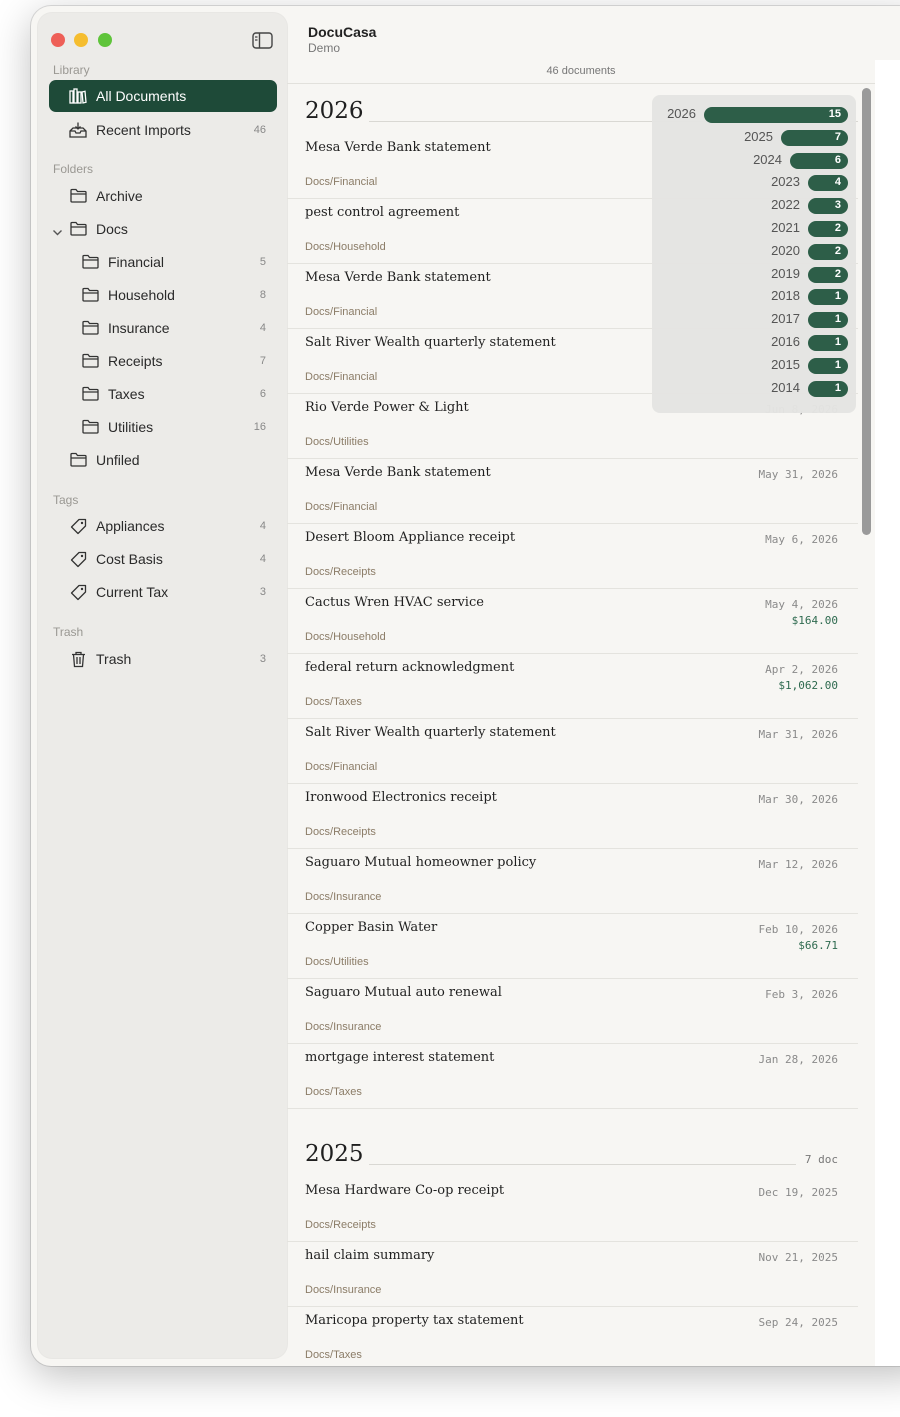 The height and width of the screenshot is (1417, 900). Describe the element at coordinates (754, 274) in the screenshot. I see `histogram-row-2019: 2 2019` at that location.